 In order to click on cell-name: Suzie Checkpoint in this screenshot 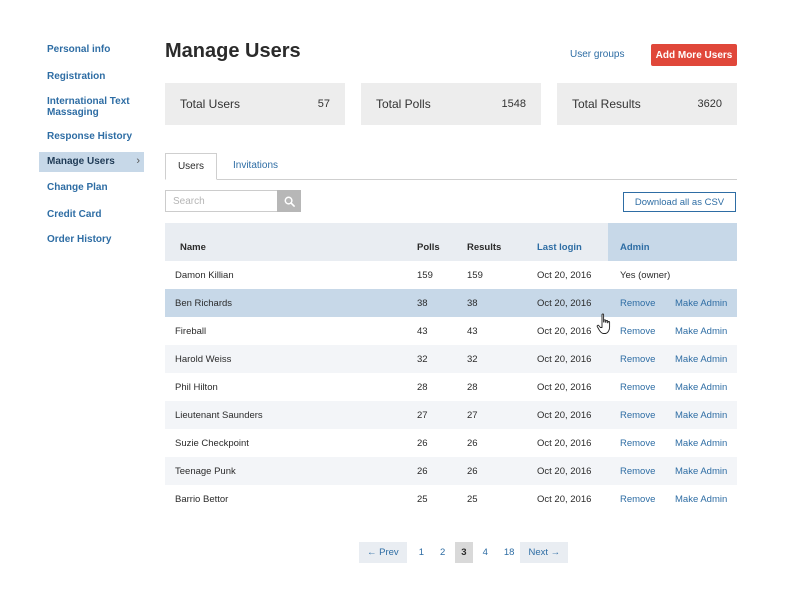, I will do `click(212, 443)`.